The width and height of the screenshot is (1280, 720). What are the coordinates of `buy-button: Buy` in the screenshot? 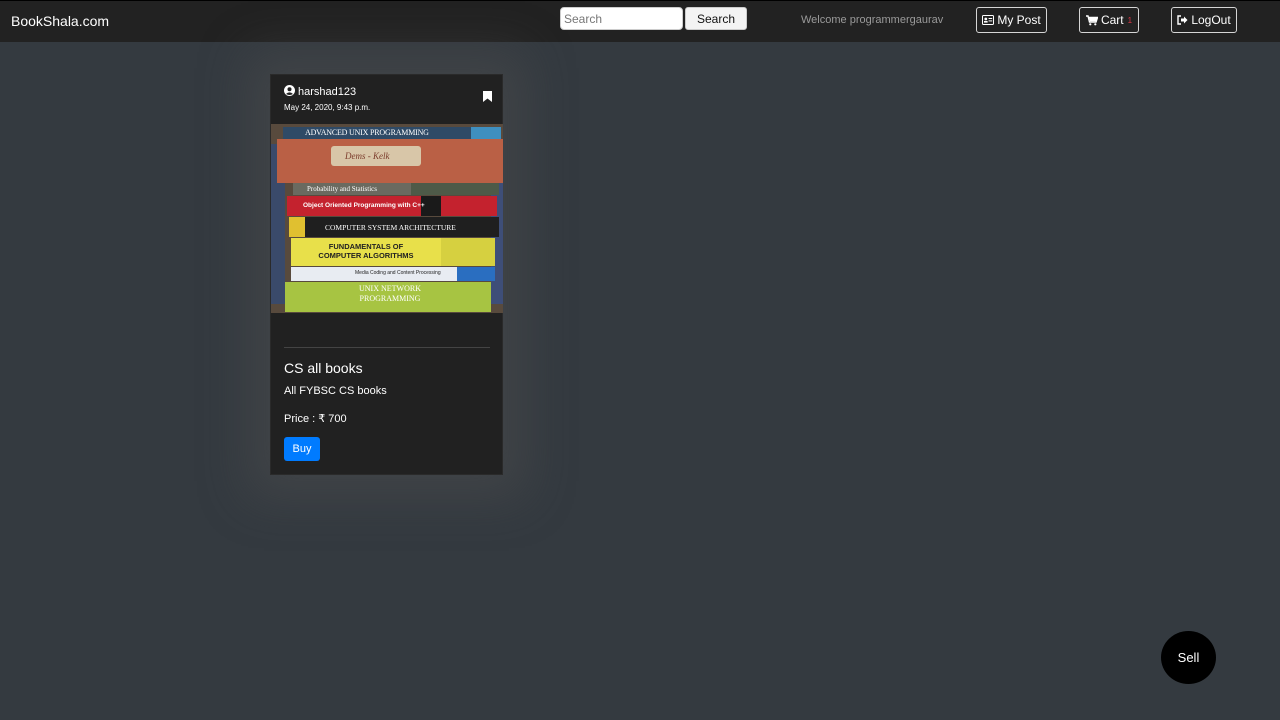 It's located at (302, 449).